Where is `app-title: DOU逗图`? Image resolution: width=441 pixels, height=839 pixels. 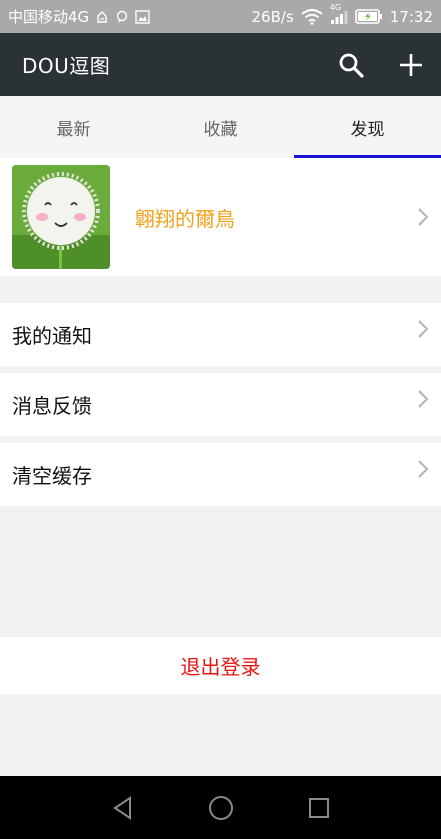 app-title: DOU逗图 is located at coordinates (66, 66).